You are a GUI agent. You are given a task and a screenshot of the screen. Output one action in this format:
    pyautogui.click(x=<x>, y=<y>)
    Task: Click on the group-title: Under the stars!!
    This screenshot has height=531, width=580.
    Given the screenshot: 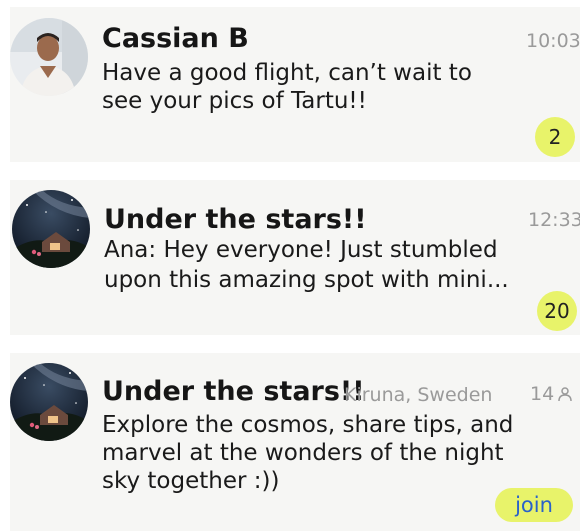 What is the action you would take?
    pyautogui.click(x=233, y=391)
    